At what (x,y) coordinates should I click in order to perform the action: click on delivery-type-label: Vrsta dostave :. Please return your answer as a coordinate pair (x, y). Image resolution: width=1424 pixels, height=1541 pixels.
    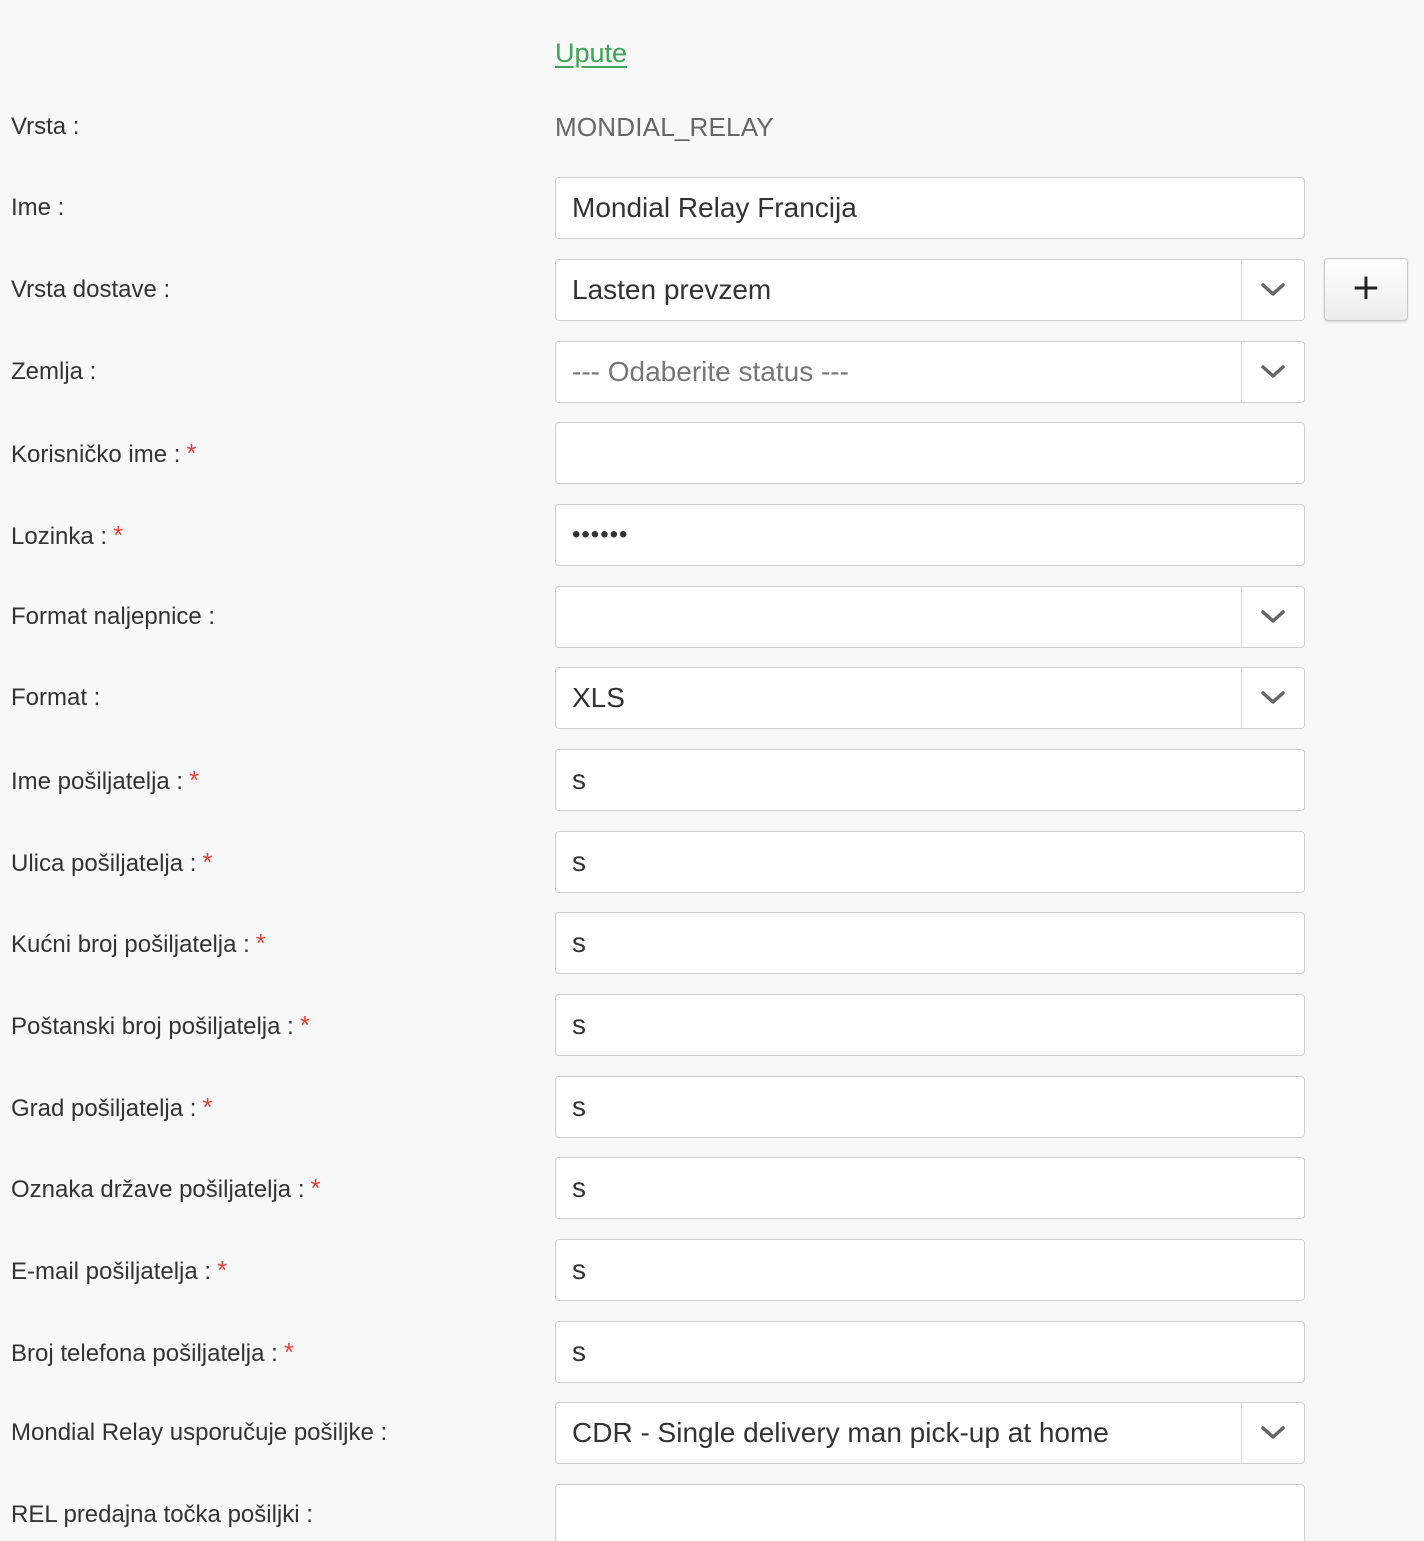
    Looking at the image, I should click on (91, 289).